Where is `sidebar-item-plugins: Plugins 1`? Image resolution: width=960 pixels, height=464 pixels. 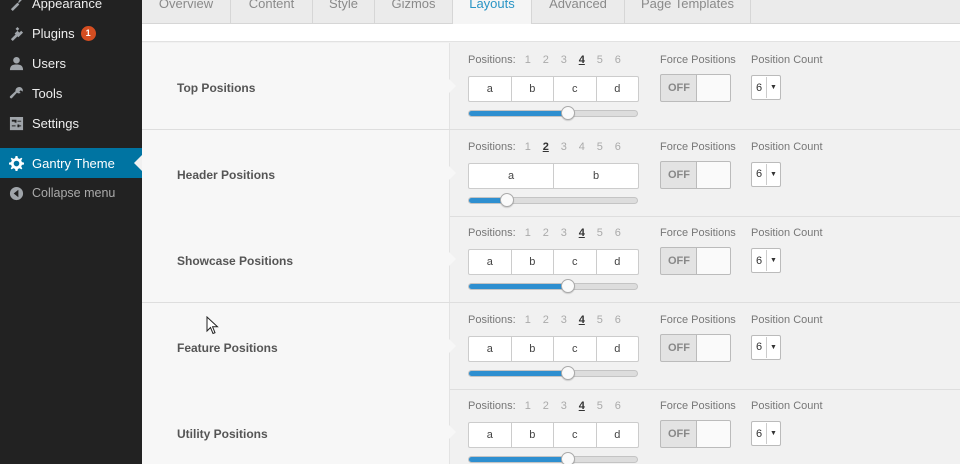
sidebar-item-plugins: Plugins 1 is located at coordinates (71, 33).